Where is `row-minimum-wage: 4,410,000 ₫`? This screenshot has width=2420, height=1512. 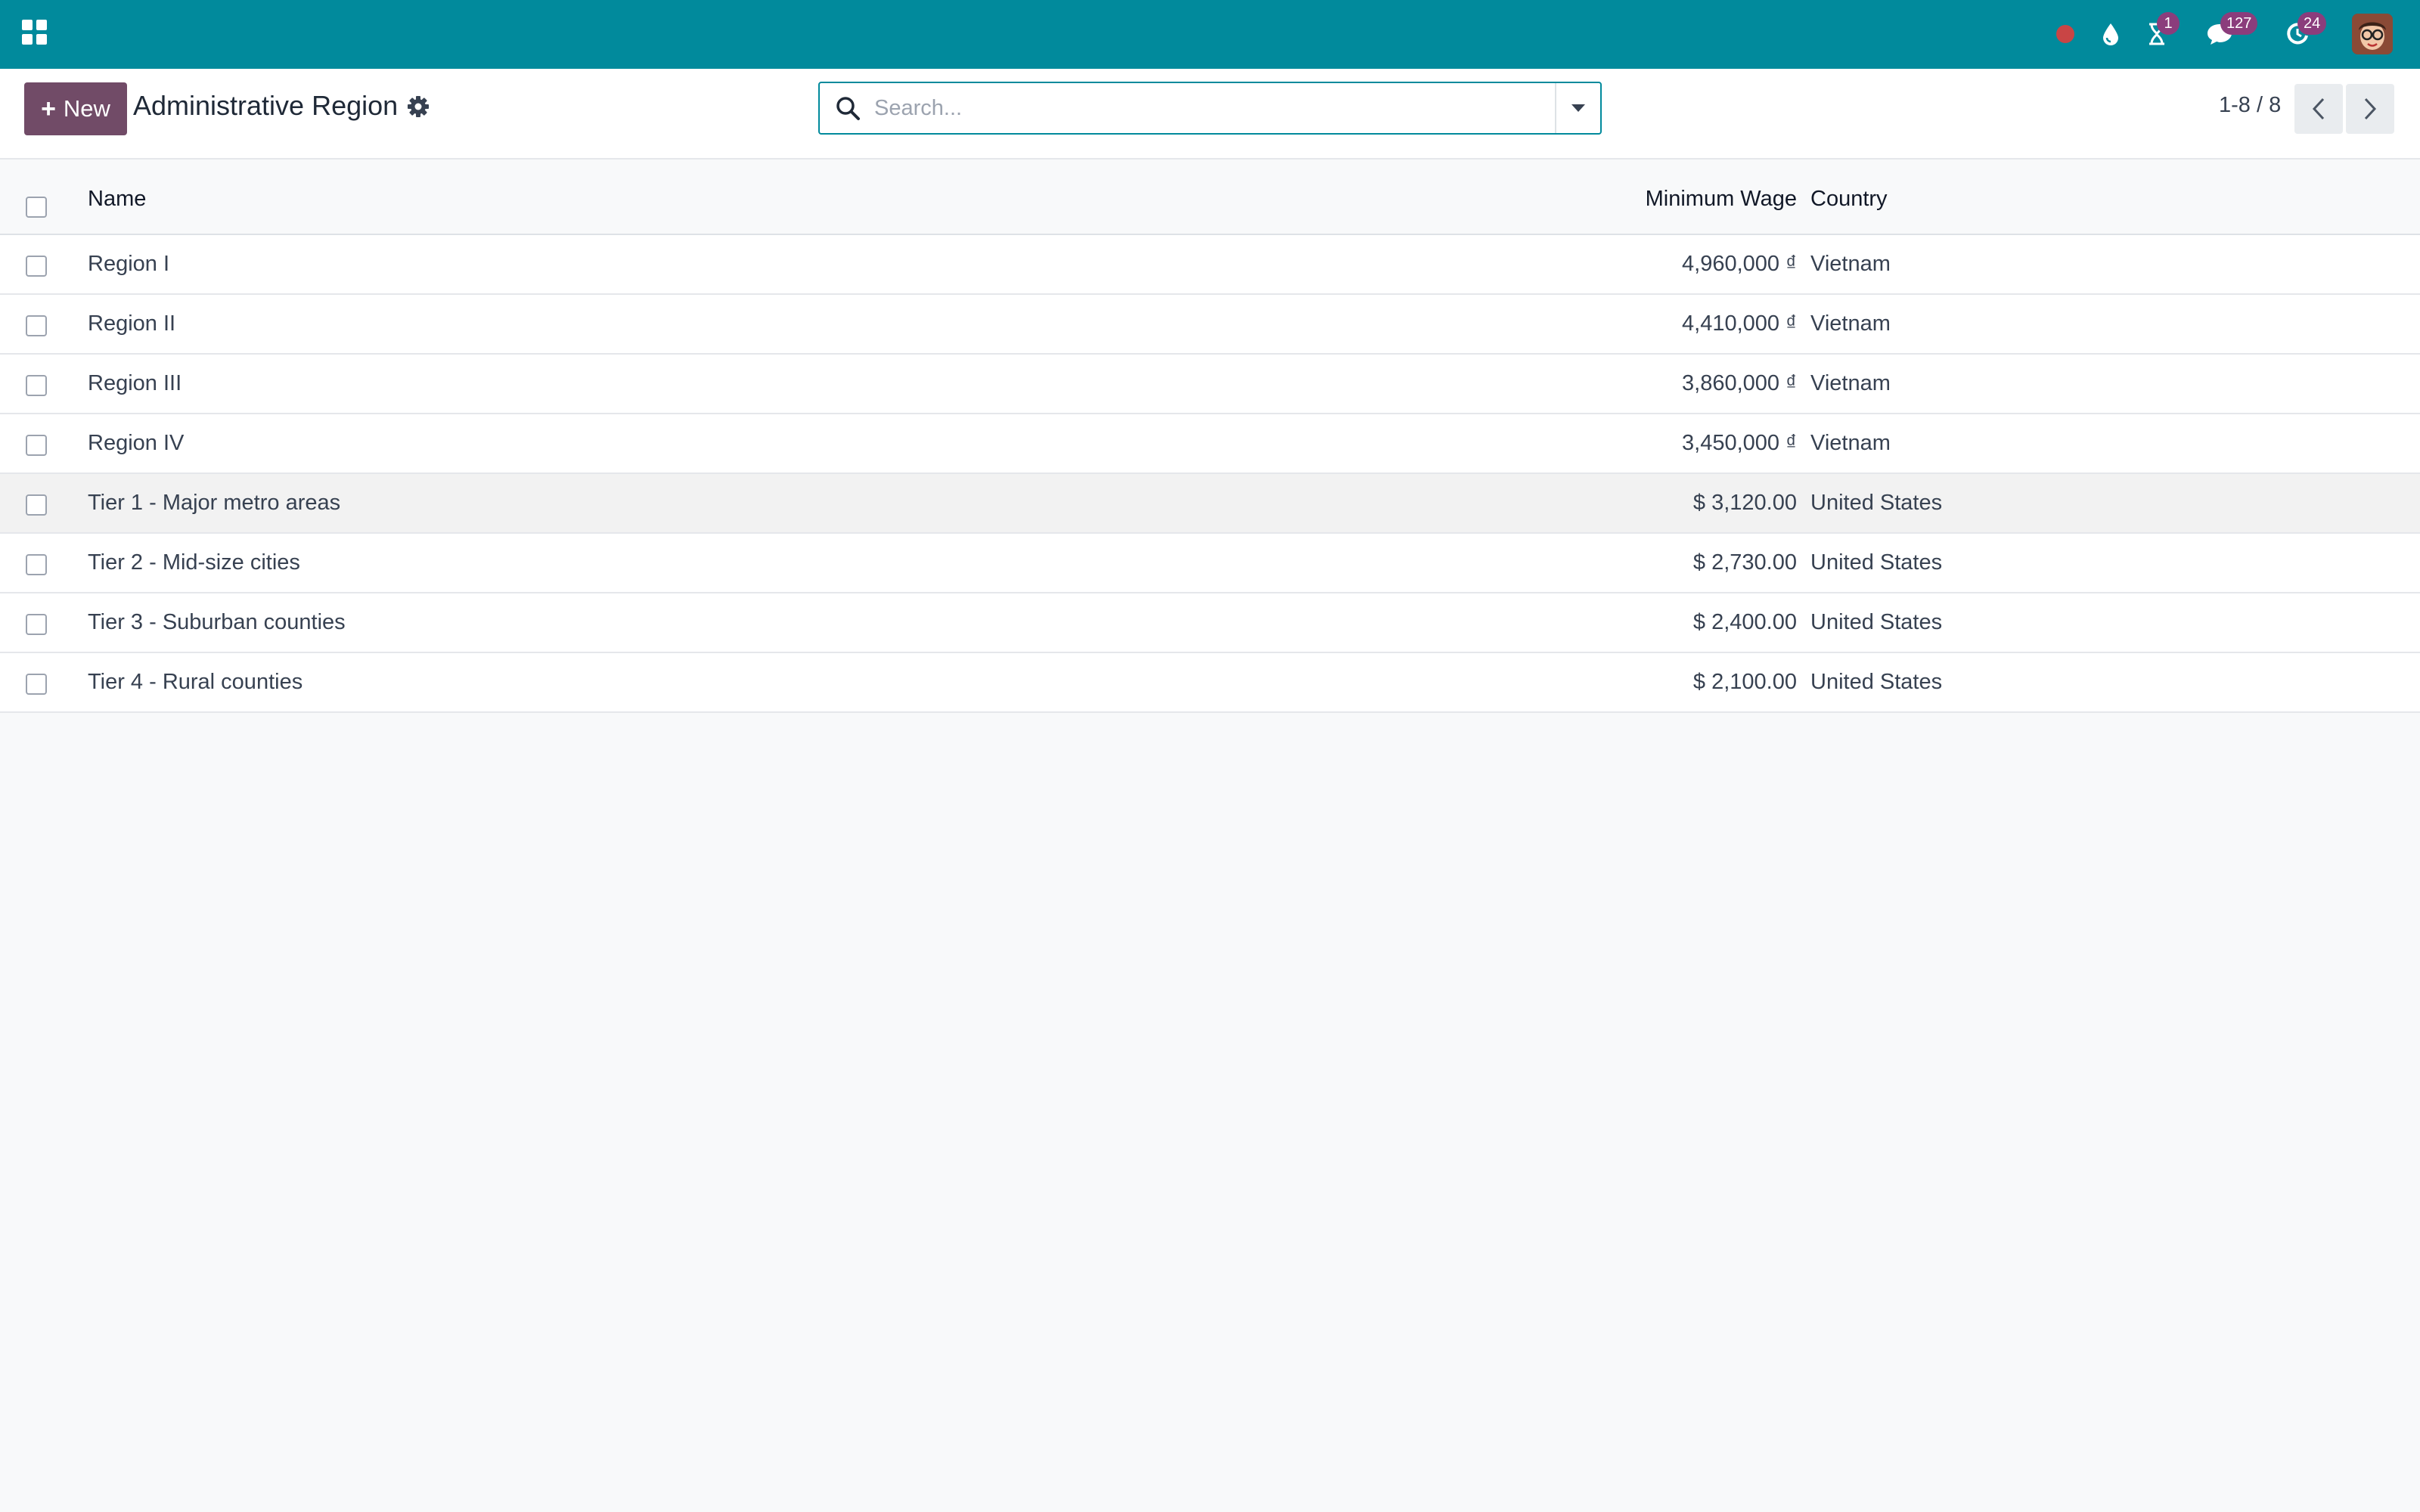 row-minimum-wage: 4,410,000 ₫ is located at coordinates (1739, 323).